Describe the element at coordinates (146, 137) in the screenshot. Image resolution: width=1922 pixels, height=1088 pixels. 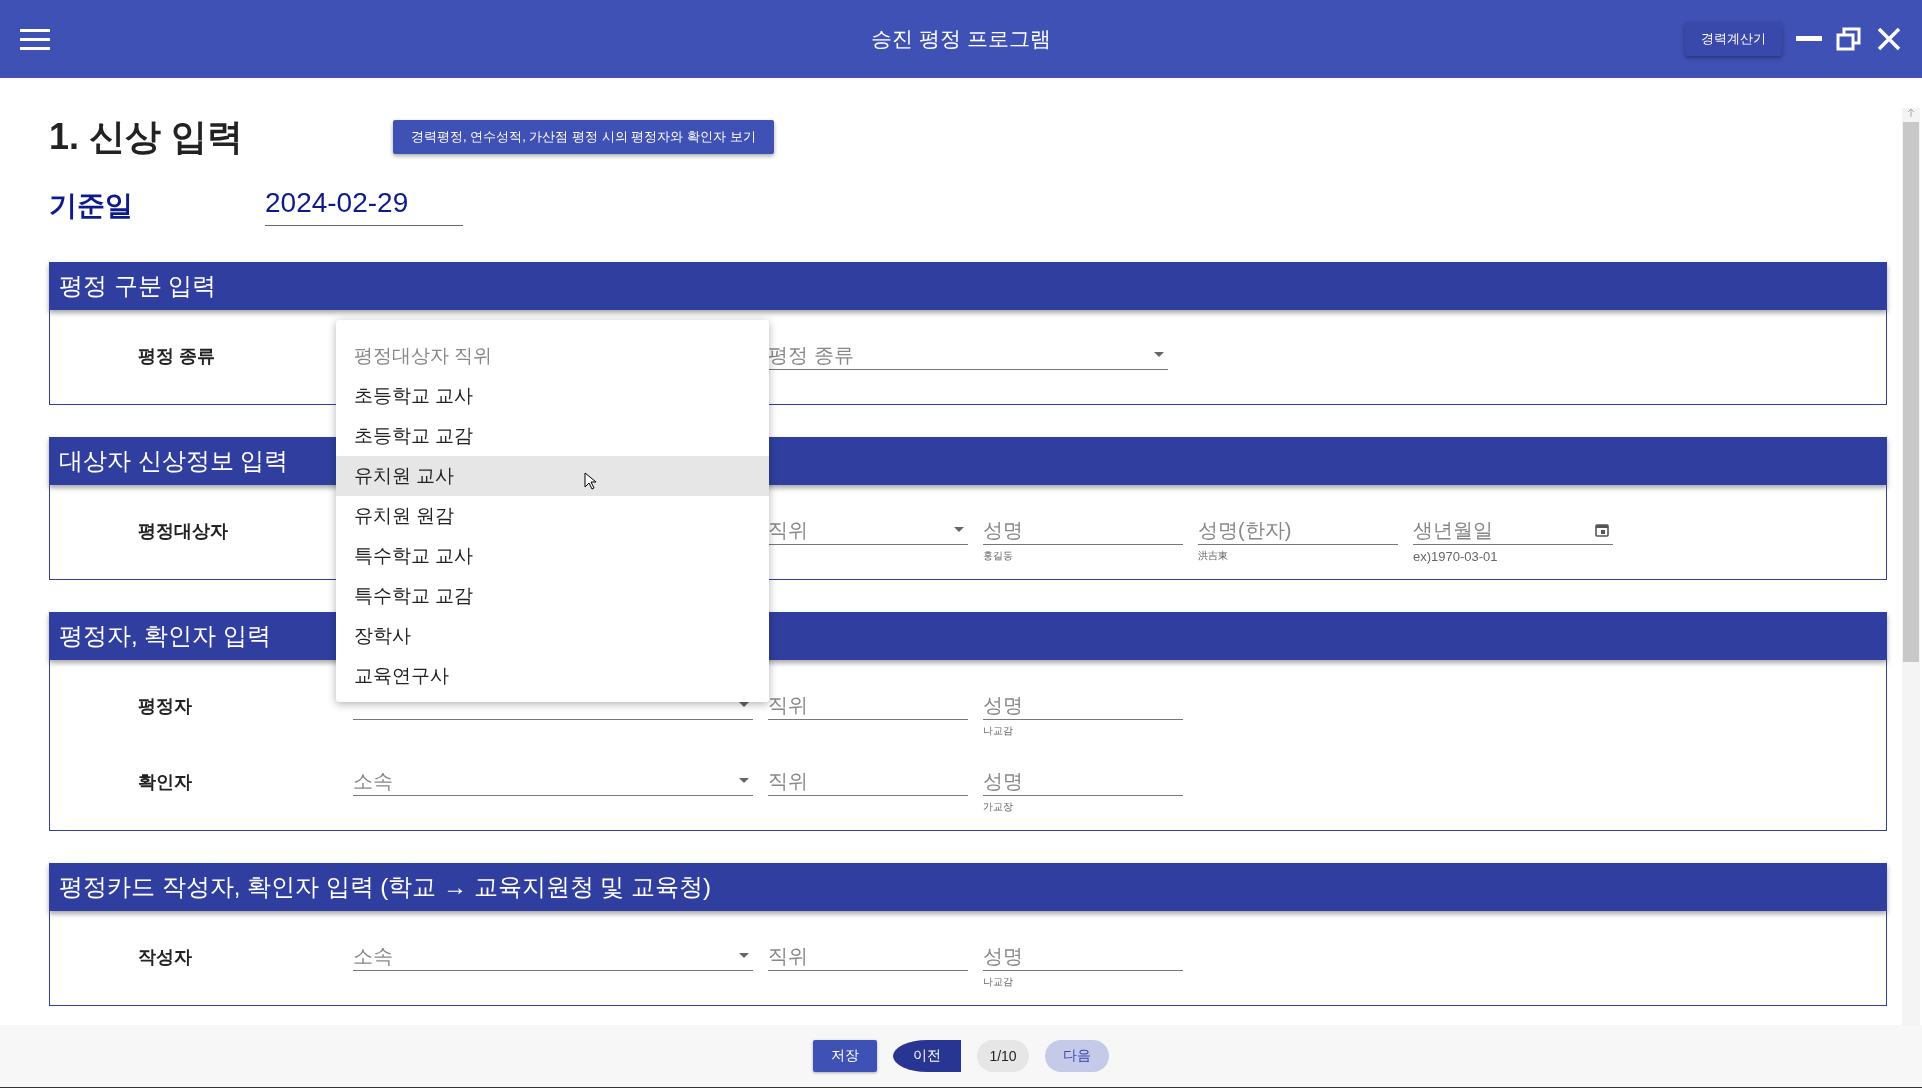
I see `page-heading: 1. 신상 입력` at that location.